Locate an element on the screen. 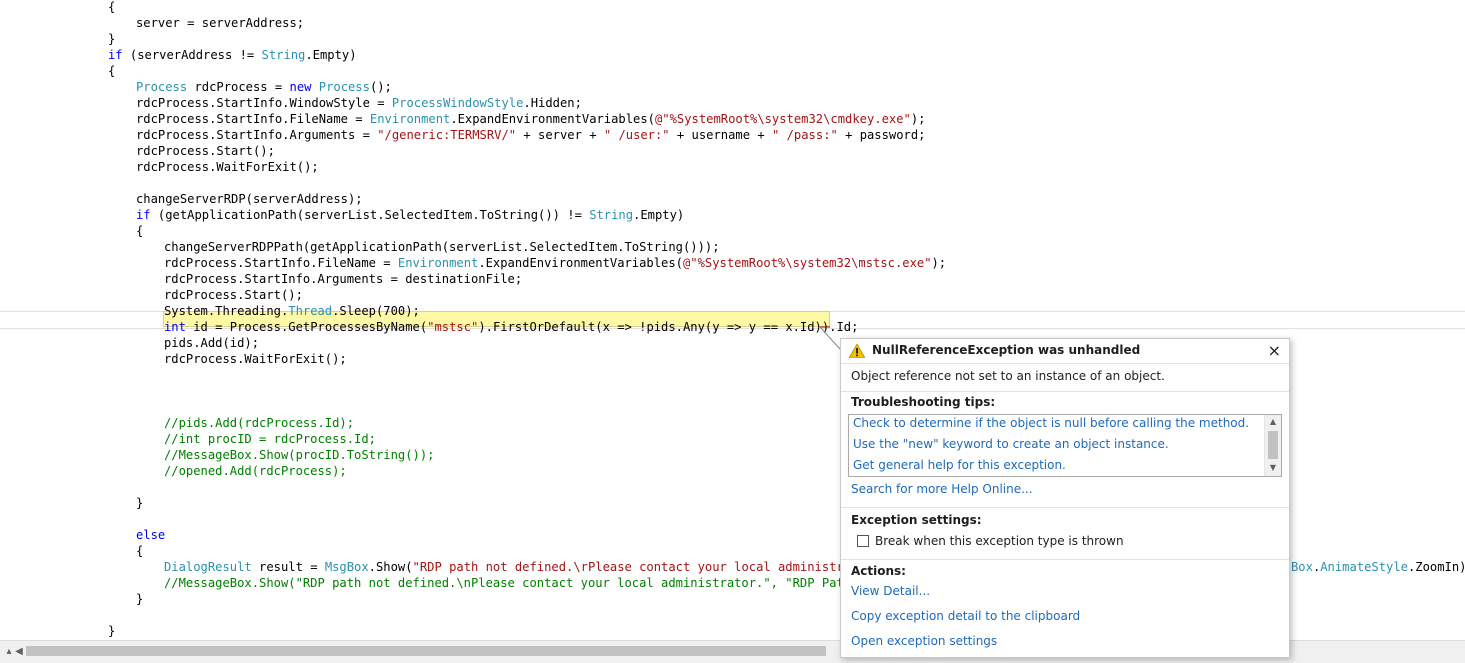 This screenshot has width=1465, height=663. code-token: " /user:" is located at coordinates (636, 135).